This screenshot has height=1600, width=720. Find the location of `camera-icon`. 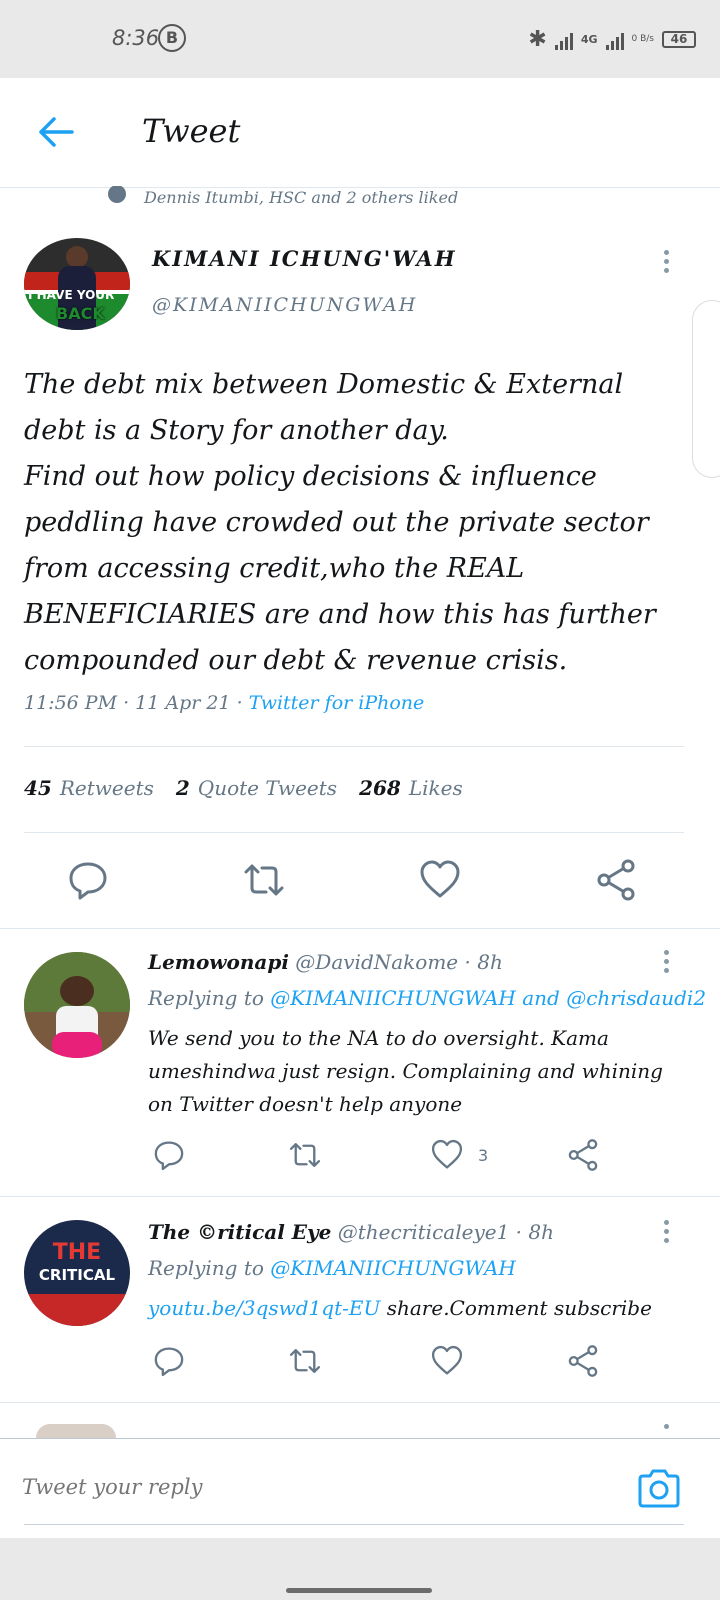

camera-icon is located at coordinates (659, 1488).